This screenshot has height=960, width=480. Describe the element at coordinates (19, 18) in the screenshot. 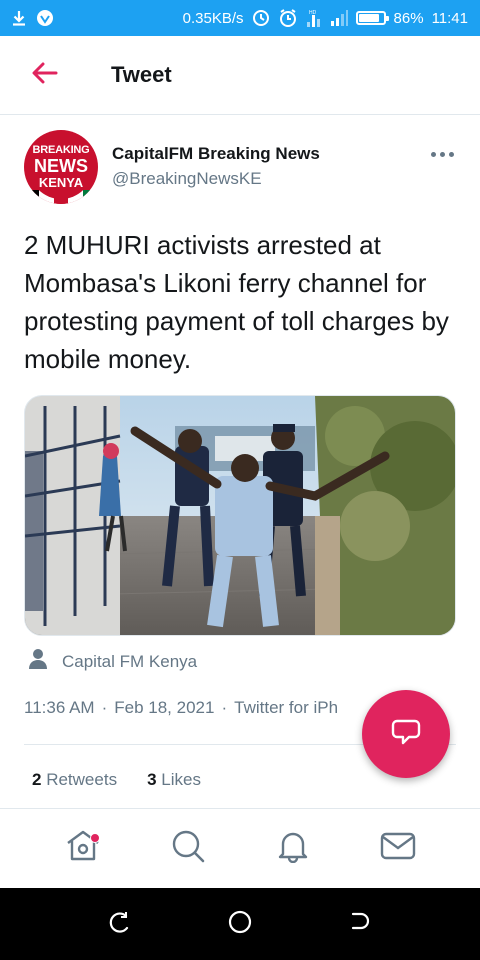

I see `download-icon` at that location.